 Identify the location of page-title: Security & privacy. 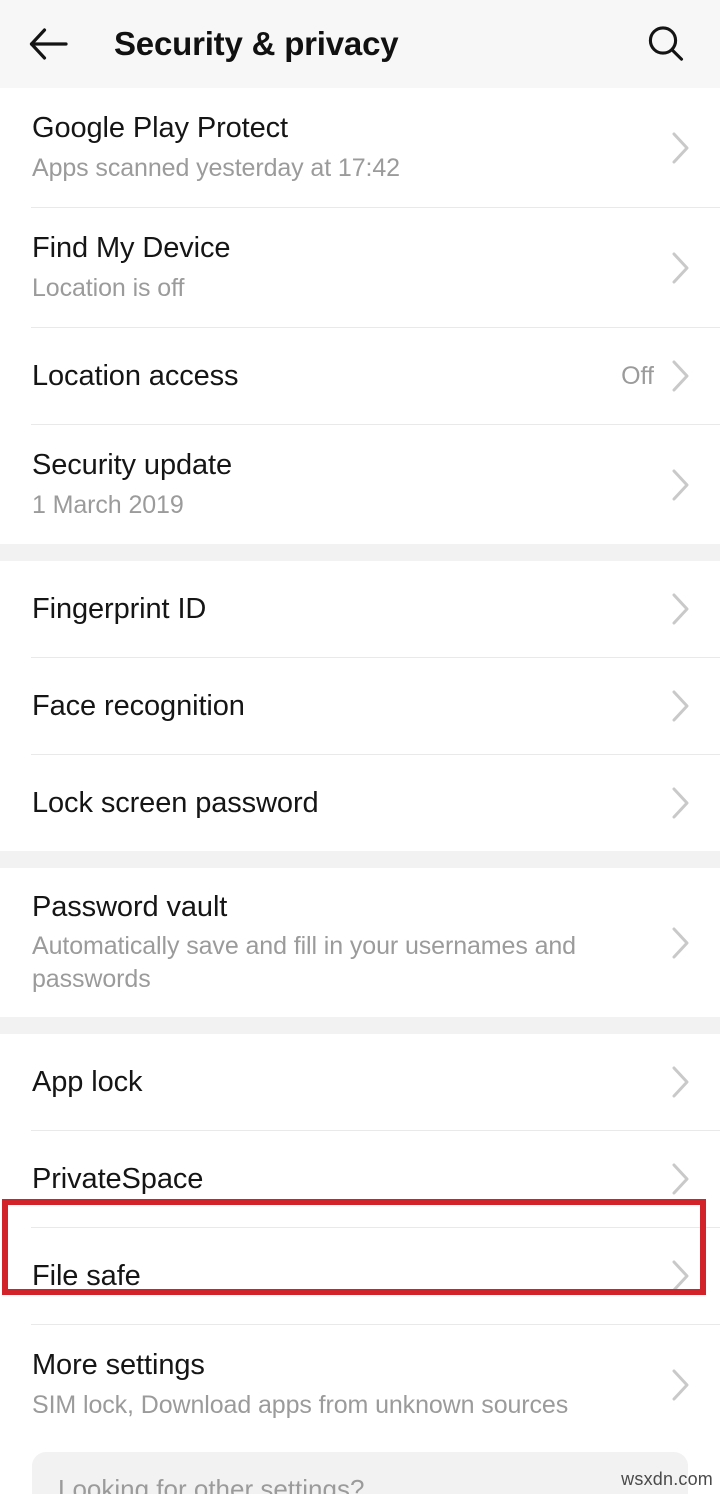
(256, 43).